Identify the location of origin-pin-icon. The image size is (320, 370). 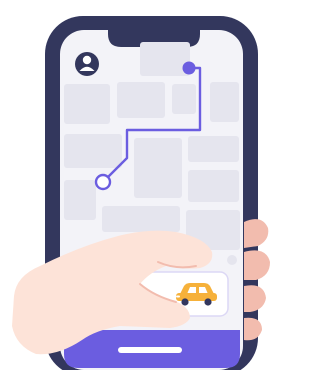
(103, 182).